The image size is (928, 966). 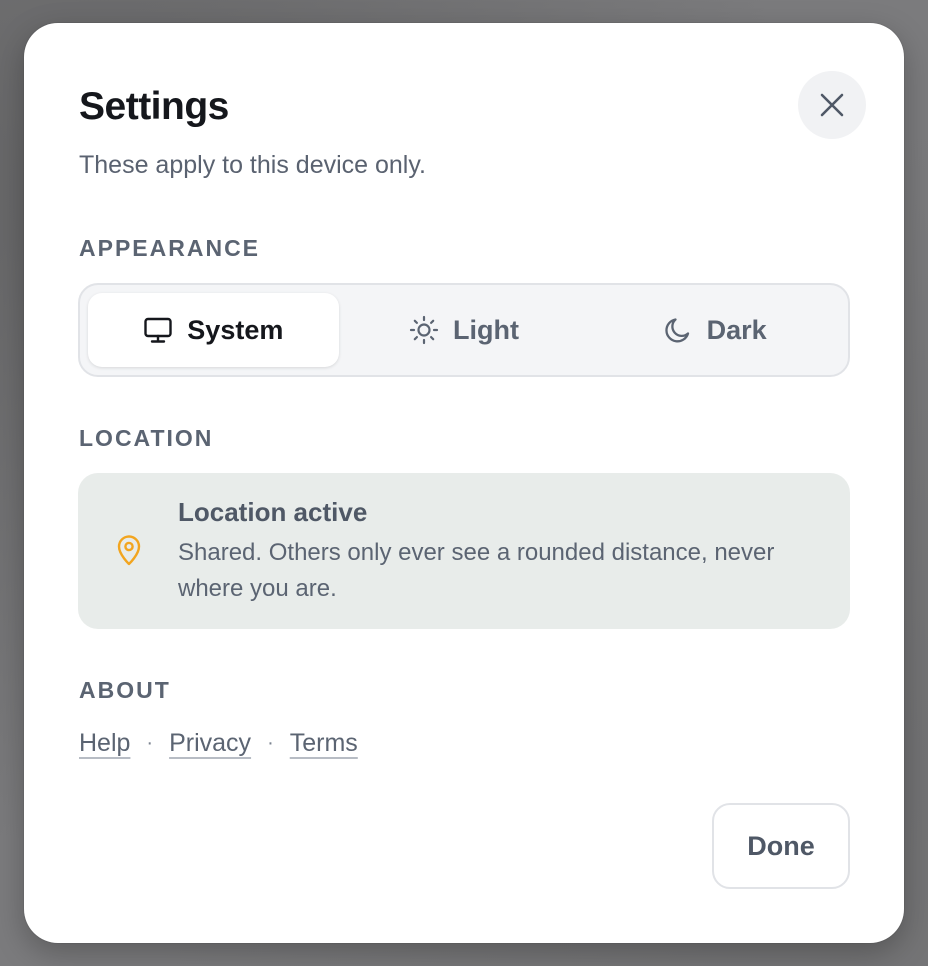 I want to click on sun-icon, so click(x=424, y=330).